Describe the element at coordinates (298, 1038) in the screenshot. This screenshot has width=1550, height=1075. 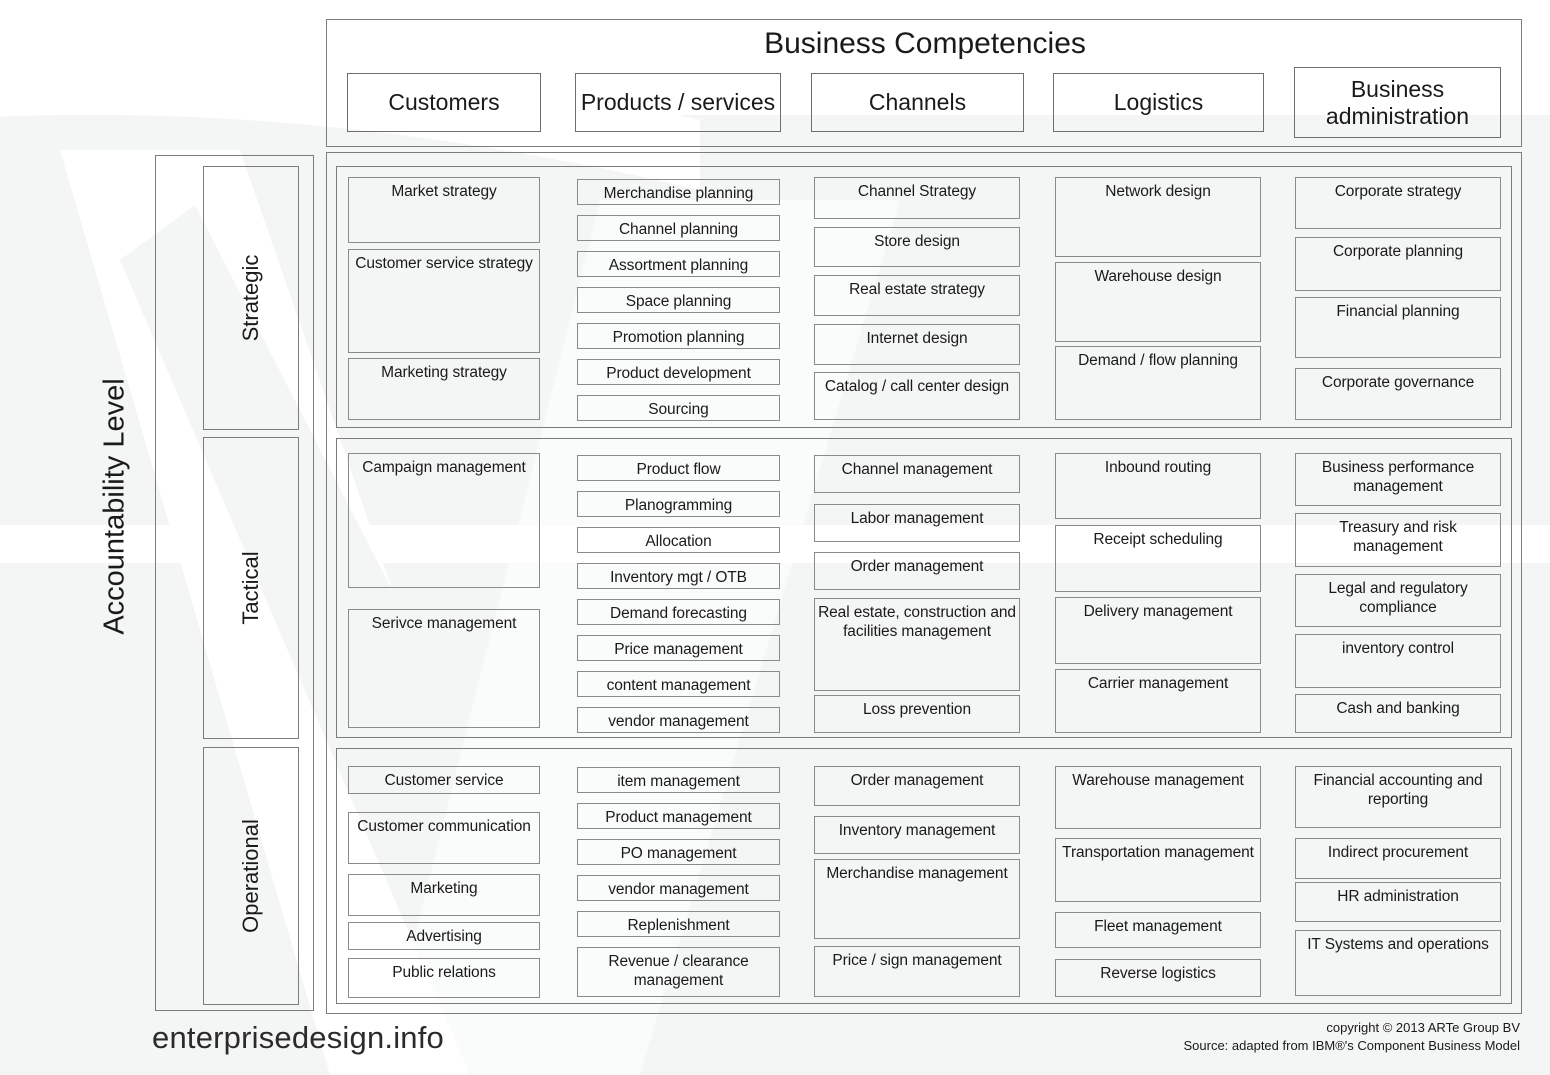
I see `brand-logo: enterprisedesign.info` at that location.